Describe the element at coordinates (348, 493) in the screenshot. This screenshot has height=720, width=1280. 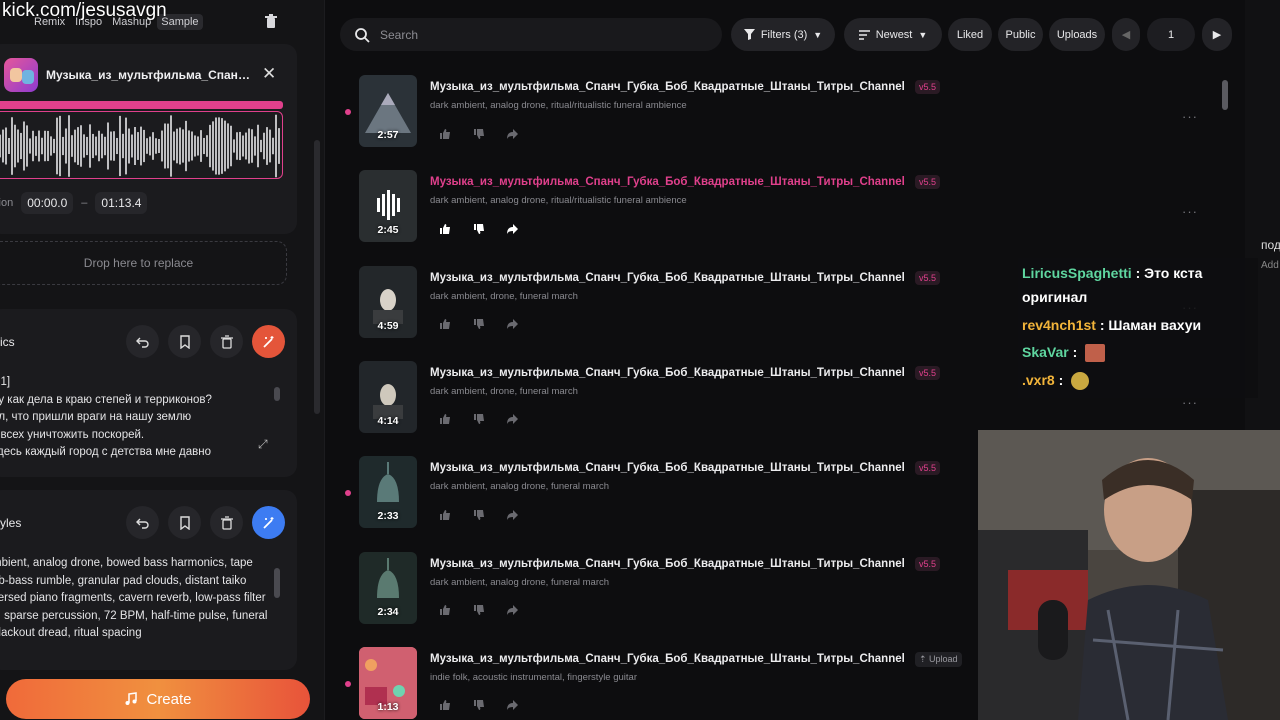
I see `unplayed-dot` at that location.